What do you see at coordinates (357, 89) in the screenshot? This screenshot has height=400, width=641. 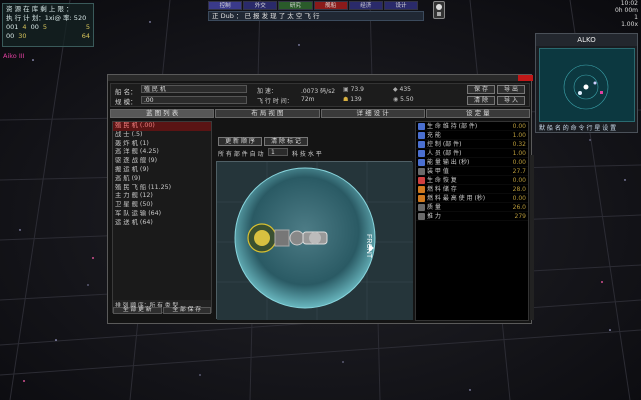 I see `stat-1-value: 73.9` at bounding box center [357, 89].